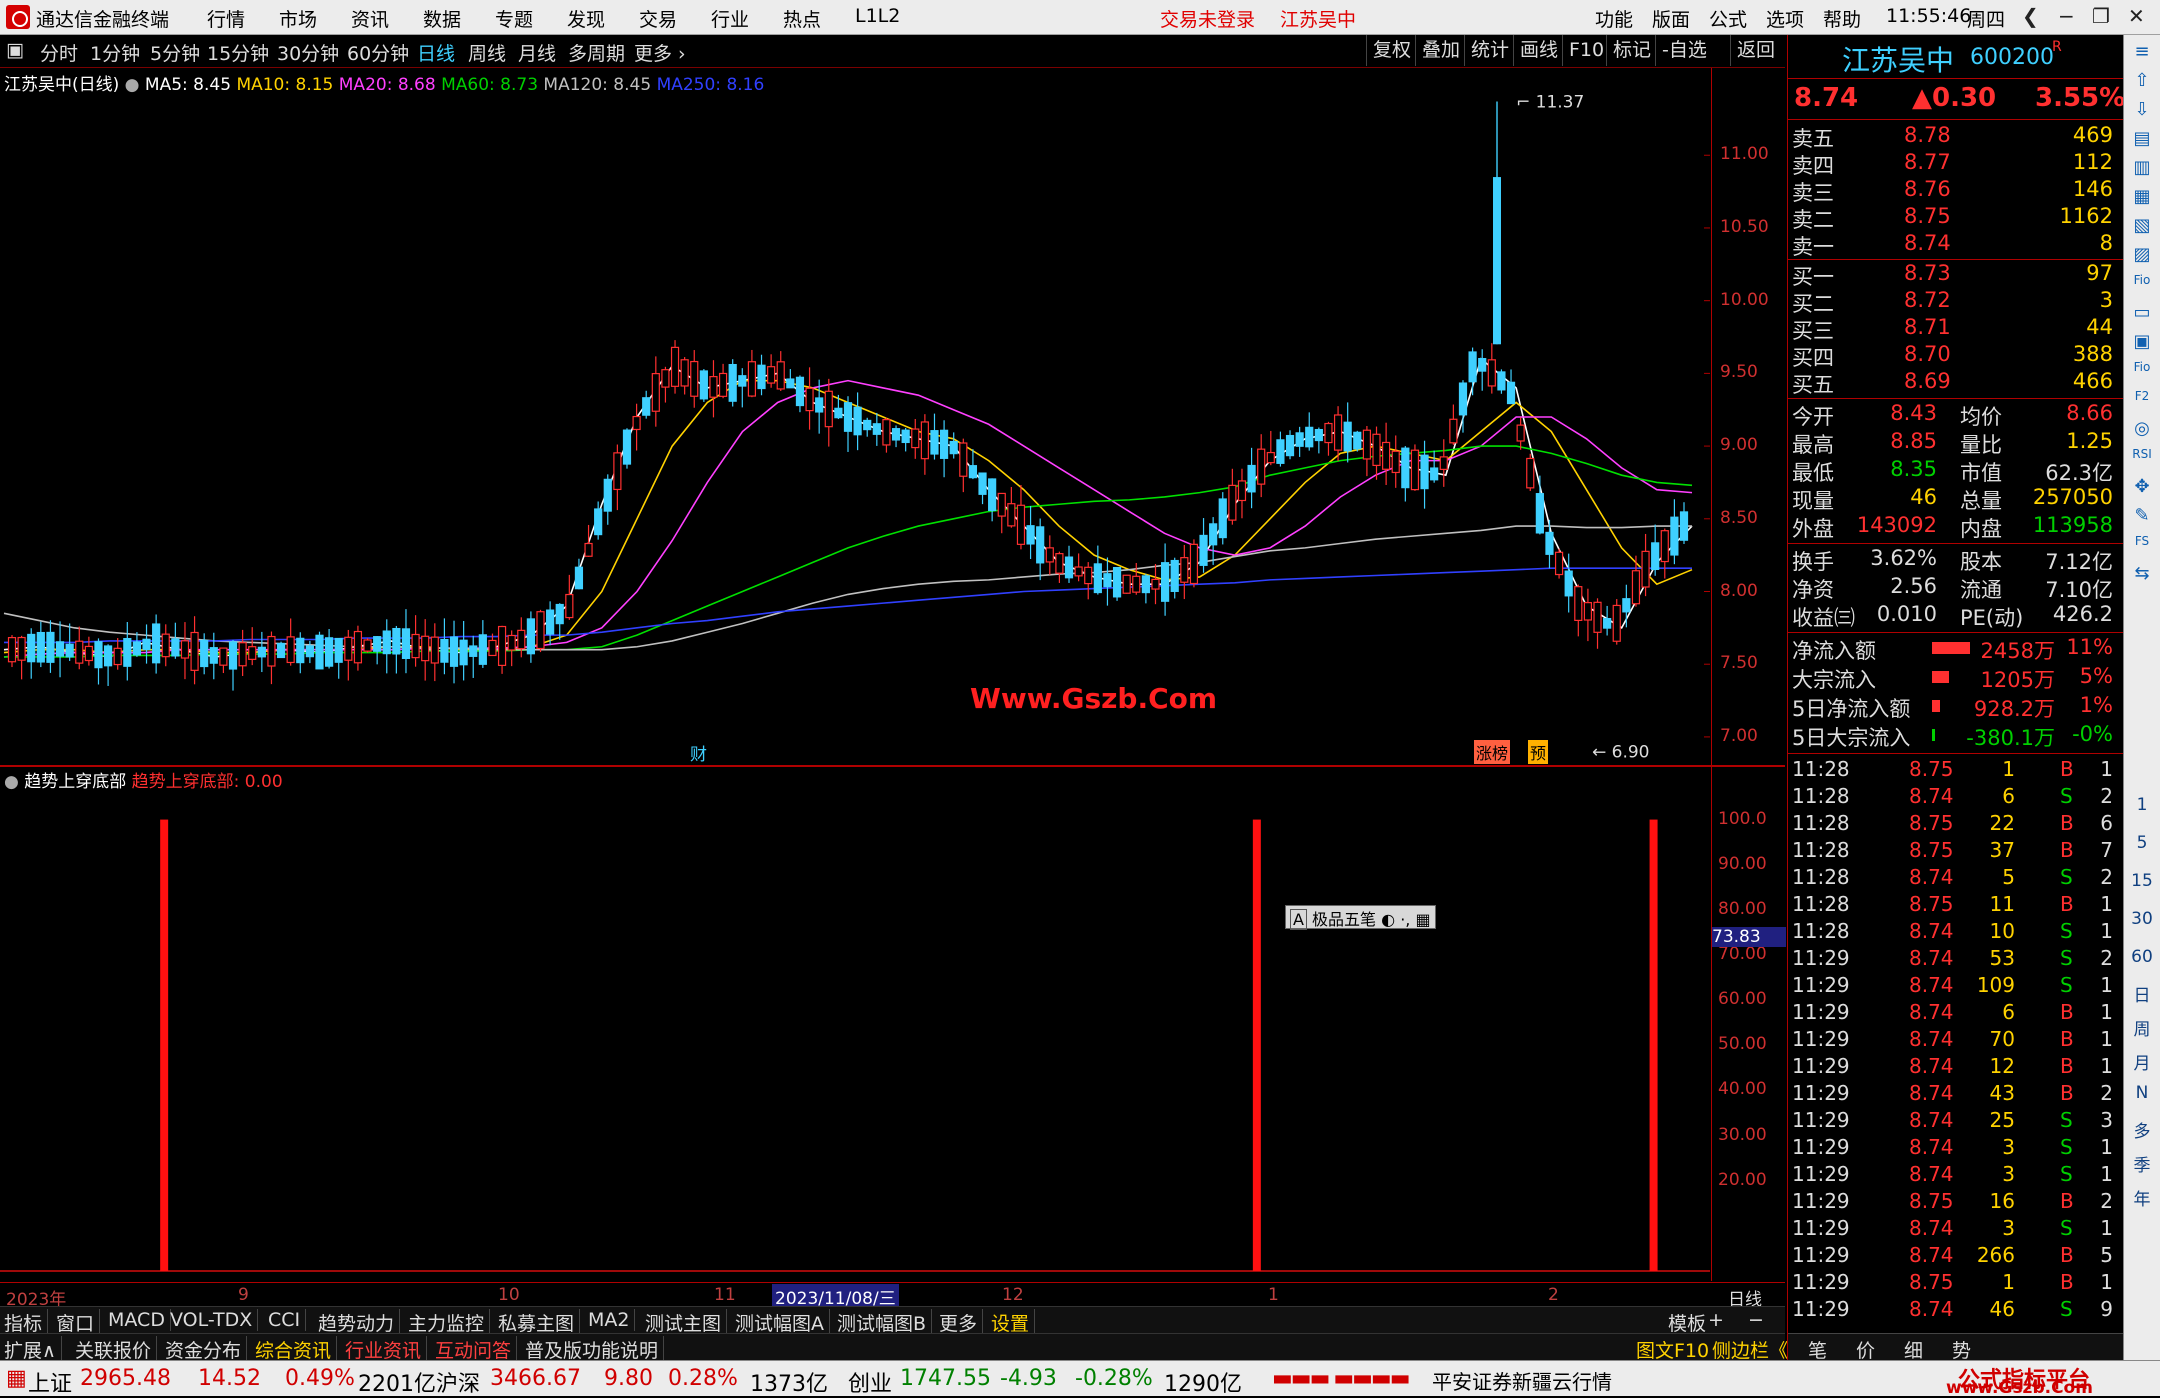  What do you see at coordinates (308, 52) in the screenshot?
I see `period-30min: 30分钟` at bounding box center [308, 52].